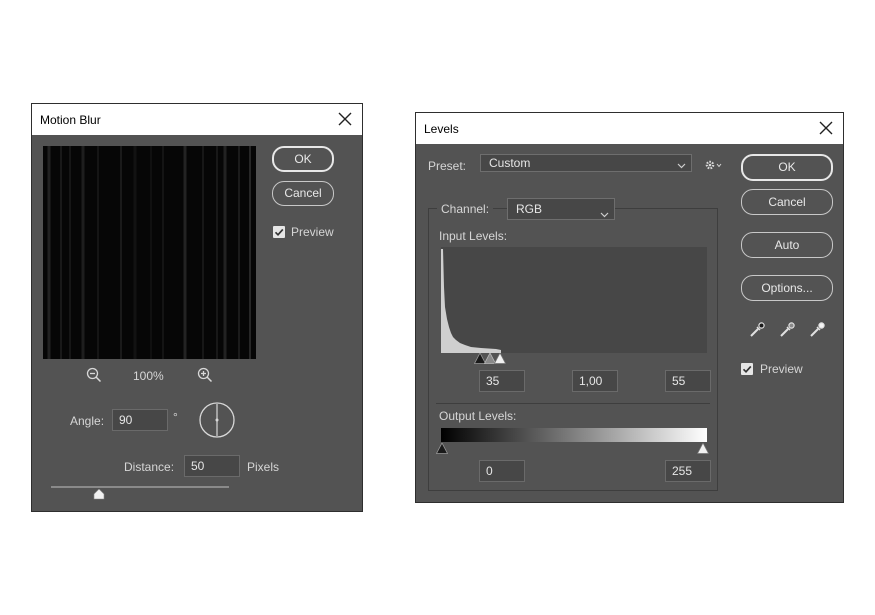 This screenshot has height=615, width=875. Describe the element at coordinates (757, 330) in the screenshot. I see `black-point-eyedropper-icon` at that location.